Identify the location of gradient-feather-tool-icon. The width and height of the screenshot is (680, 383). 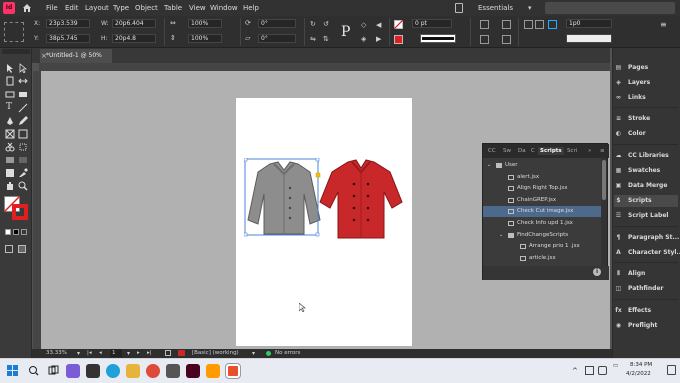
(23, 160).